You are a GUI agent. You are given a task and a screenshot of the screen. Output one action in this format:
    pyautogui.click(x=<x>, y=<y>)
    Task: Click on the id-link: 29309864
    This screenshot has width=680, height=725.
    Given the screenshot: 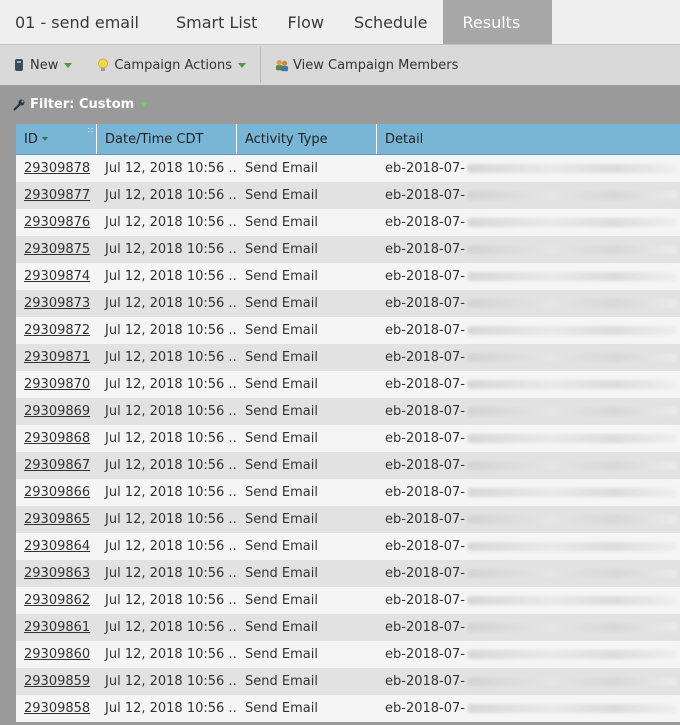 What is the action you would take?
    pyautogui.click(x=57, y=546)
    